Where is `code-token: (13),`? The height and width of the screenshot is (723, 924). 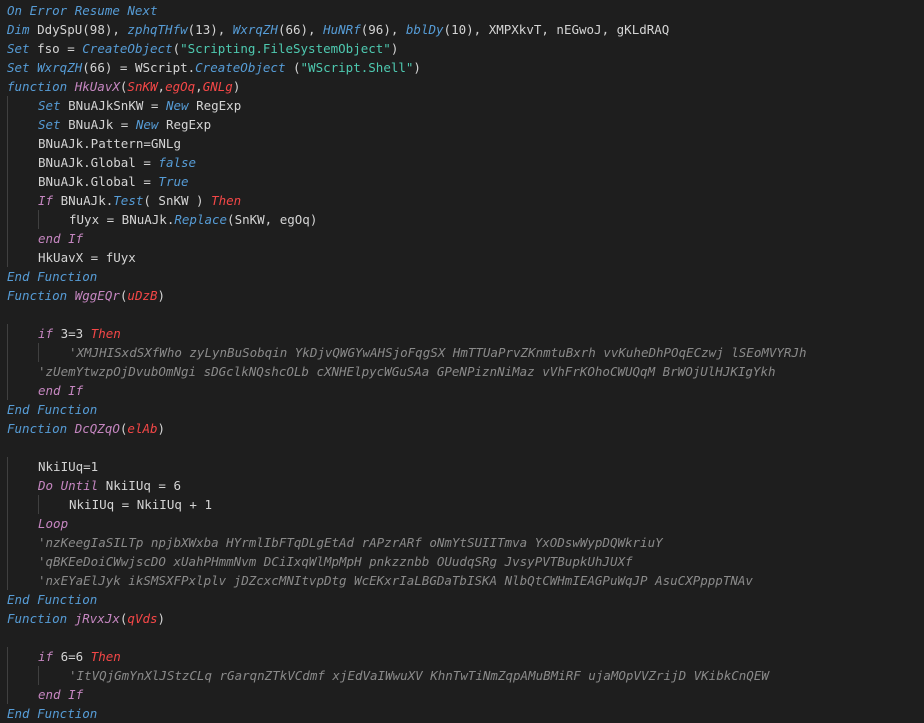 code-token: (13), is located at coordinates (210, 29).